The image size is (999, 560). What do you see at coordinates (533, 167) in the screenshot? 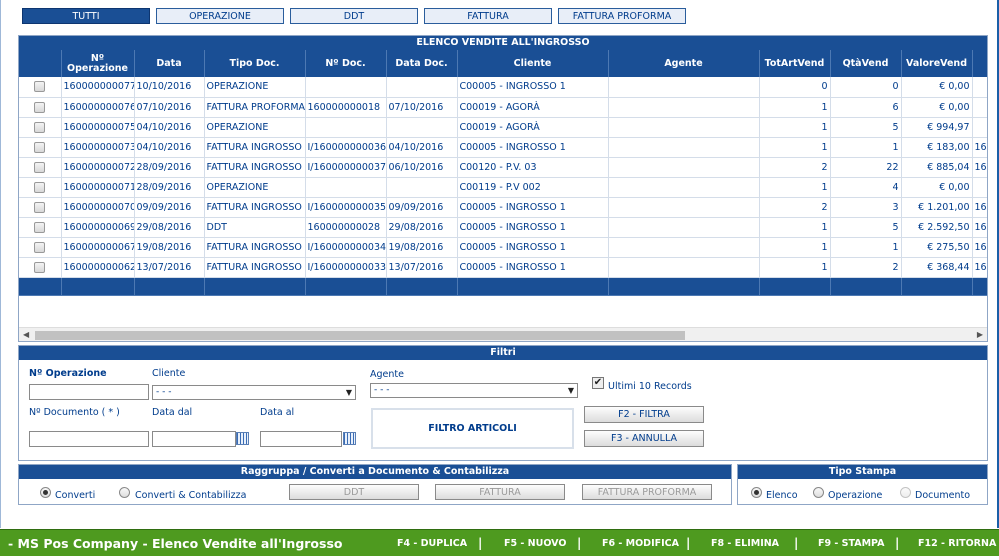
I see `table-cell: C00120 - P.V. 03` at bounding box center [533, 167].